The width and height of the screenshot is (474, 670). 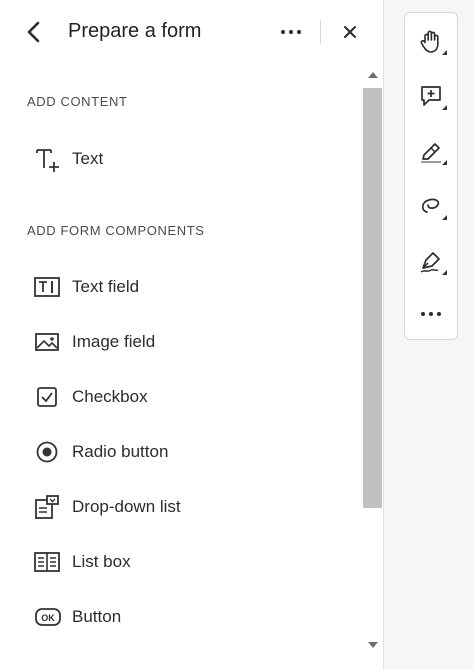 What do you see at coordinates (48, 397) in the screenshot?
I see `checkbox-icon` at bounding box center [48, 397].